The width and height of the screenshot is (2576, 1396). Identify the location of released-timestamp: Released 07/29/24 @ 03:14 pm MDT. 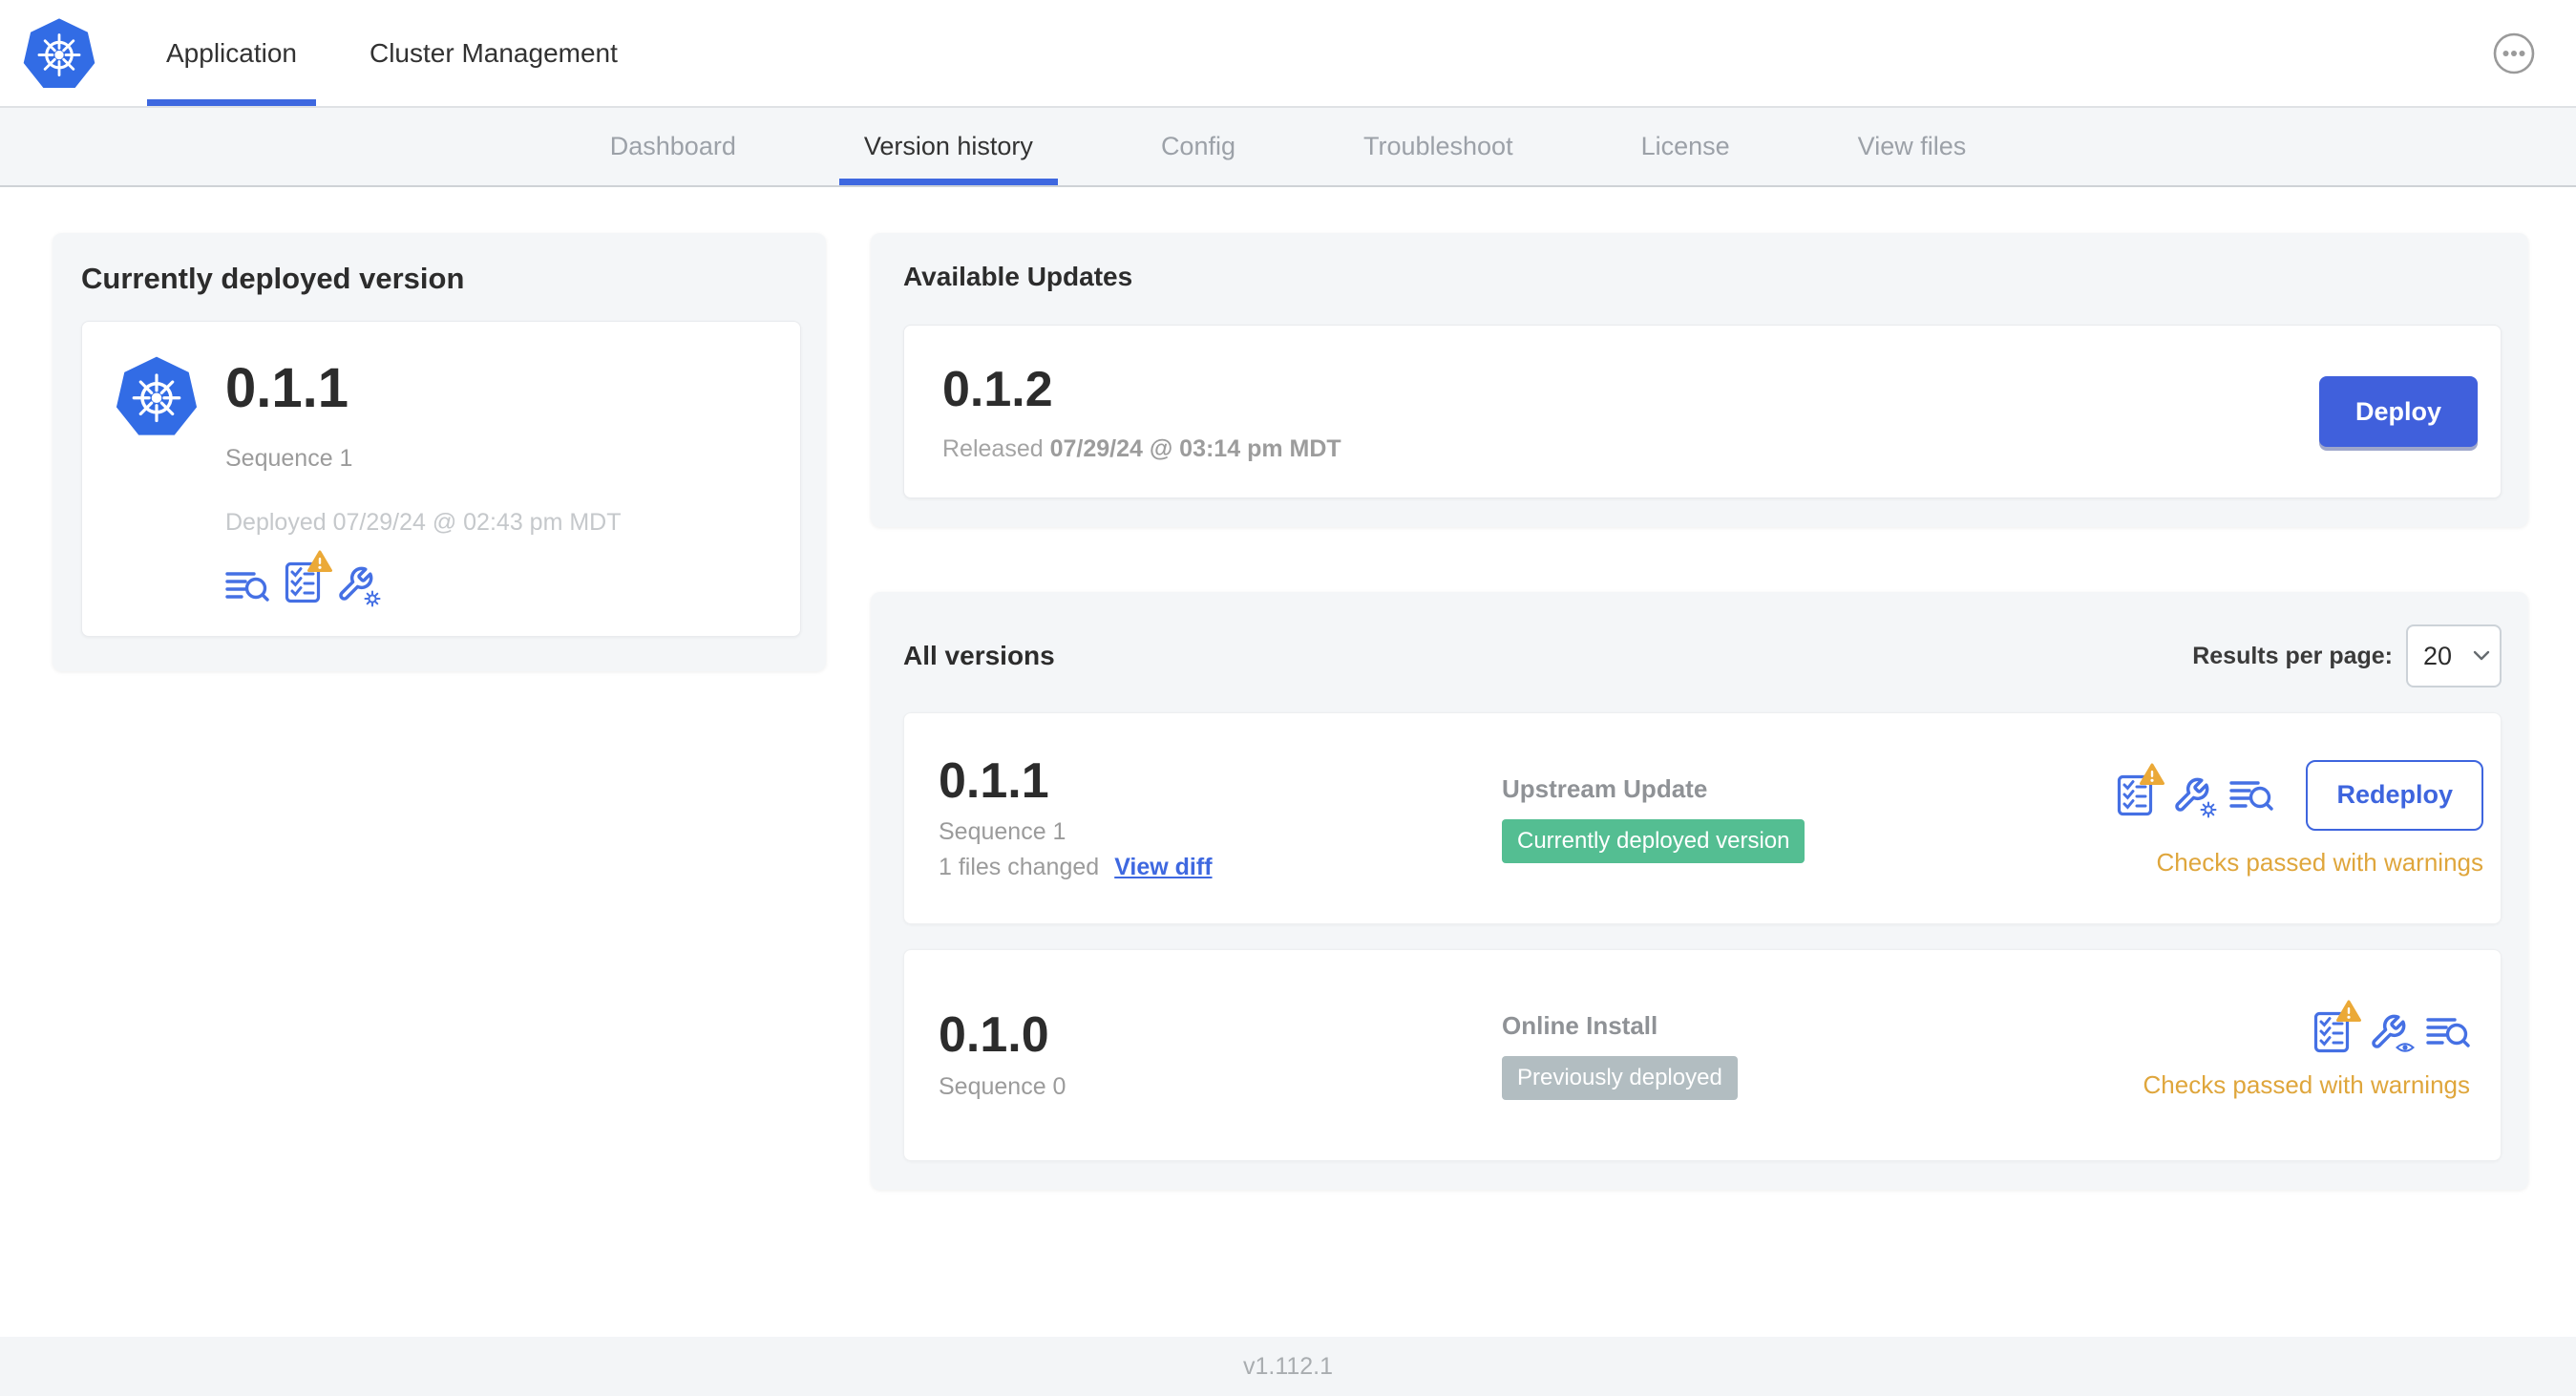
(1141, 448).